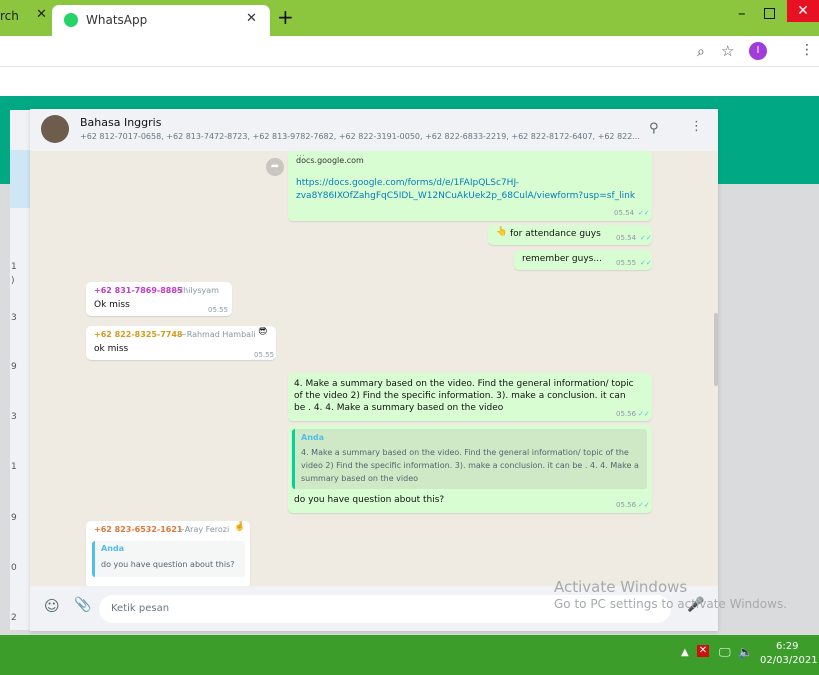 The height and width of the screenshot is (675, 819). Describe the element at coordinates (803, 11) in the screenshot. I see `window-close-button: ✕` at that location.